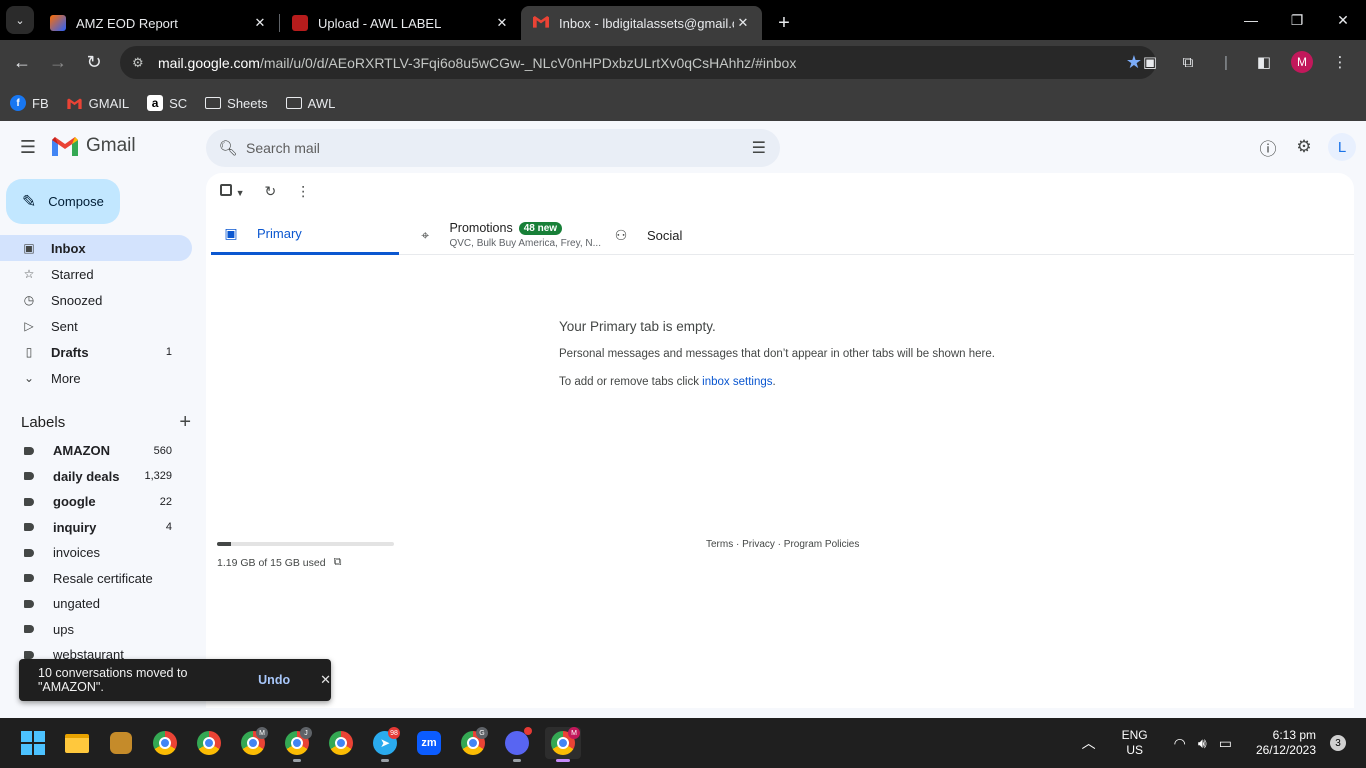 This screenshot has height=768, width=1366. Describe the element at coordinates (271, 191) in the screenshot. I see `refresh-icon: ↻` at that location.